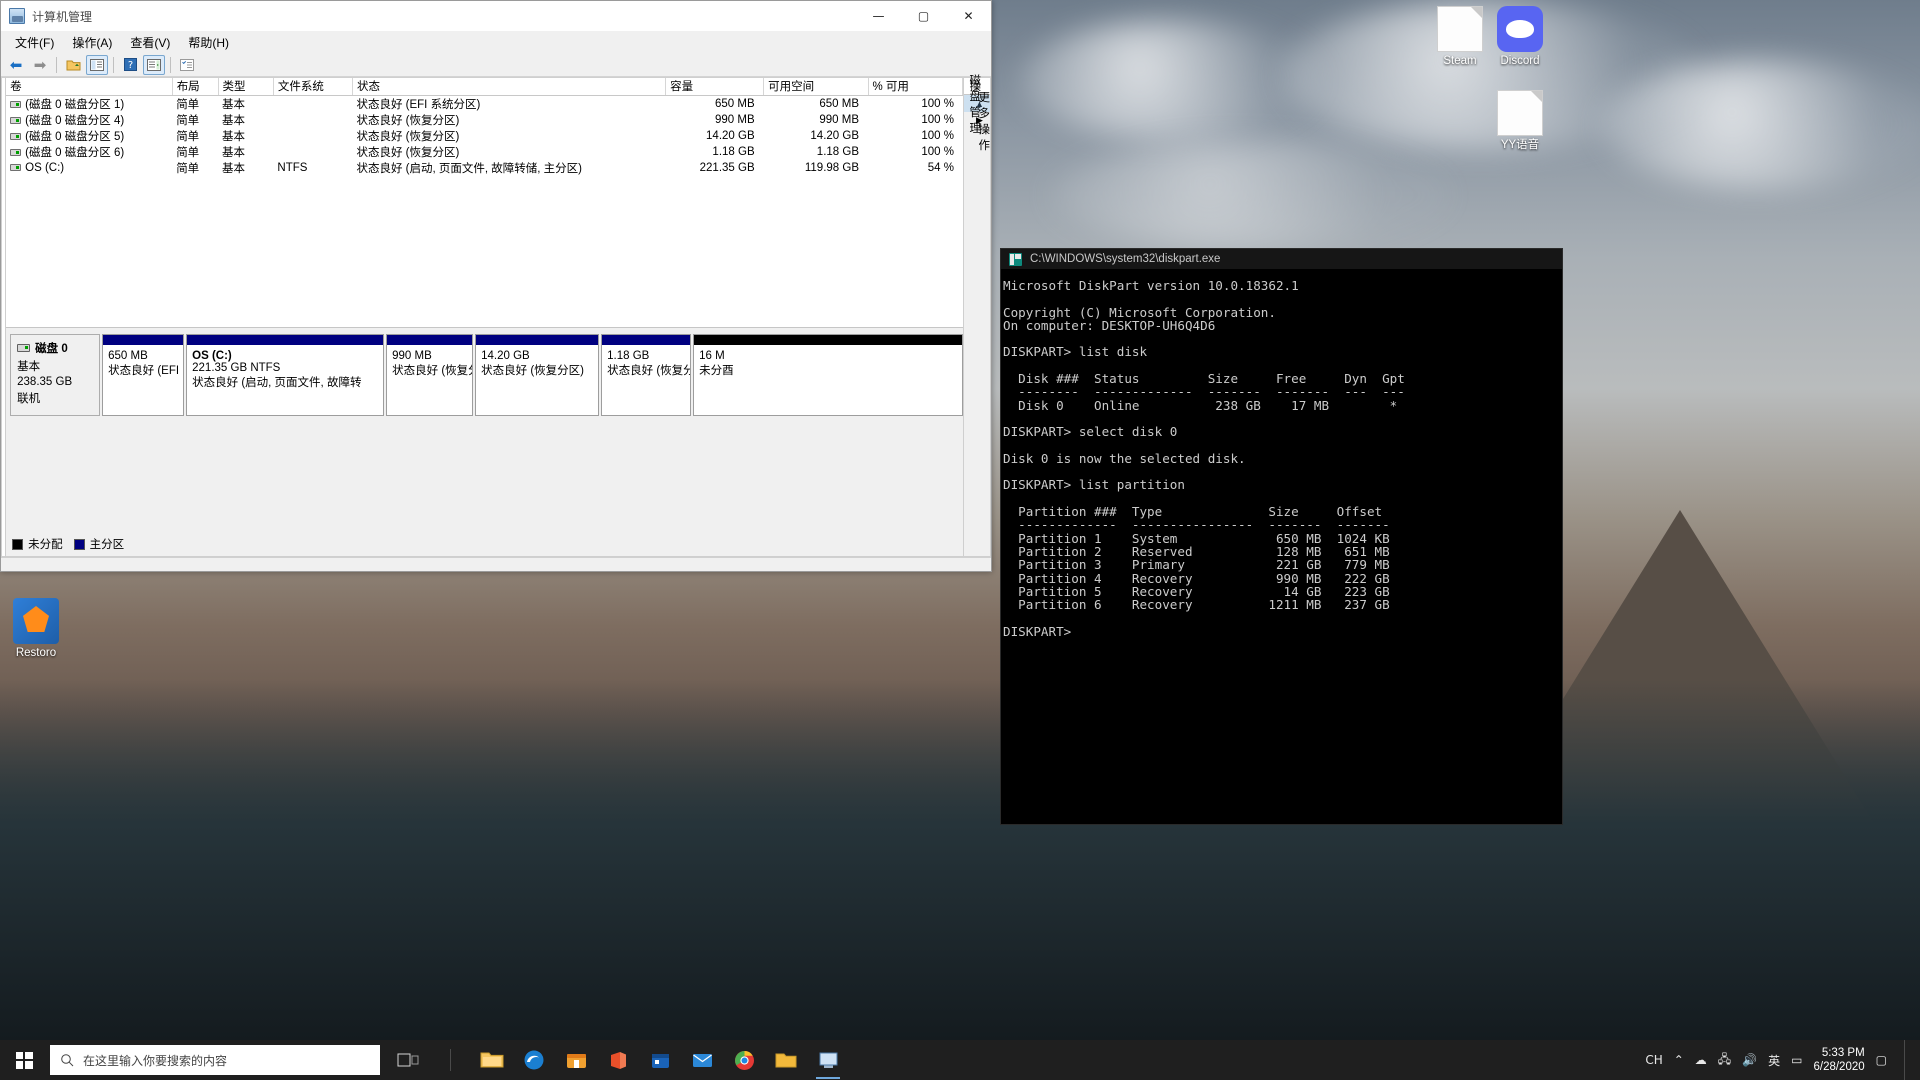 The height and width of the screenshot is (1080, 1920). What do you see at coordinates (1724, 1060) in the screenshot?
I see `network-icon: 🖧` at bounding box center [1724, 1060].